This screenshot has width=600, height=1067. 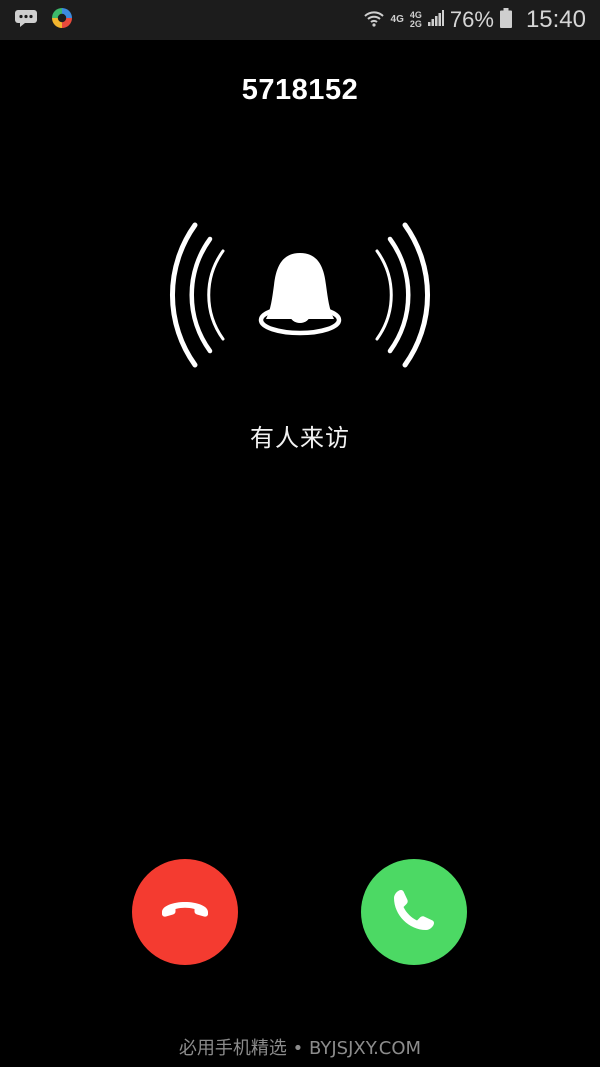 I want to click on caller-label: 有人来访, so click(x=300, y=438).